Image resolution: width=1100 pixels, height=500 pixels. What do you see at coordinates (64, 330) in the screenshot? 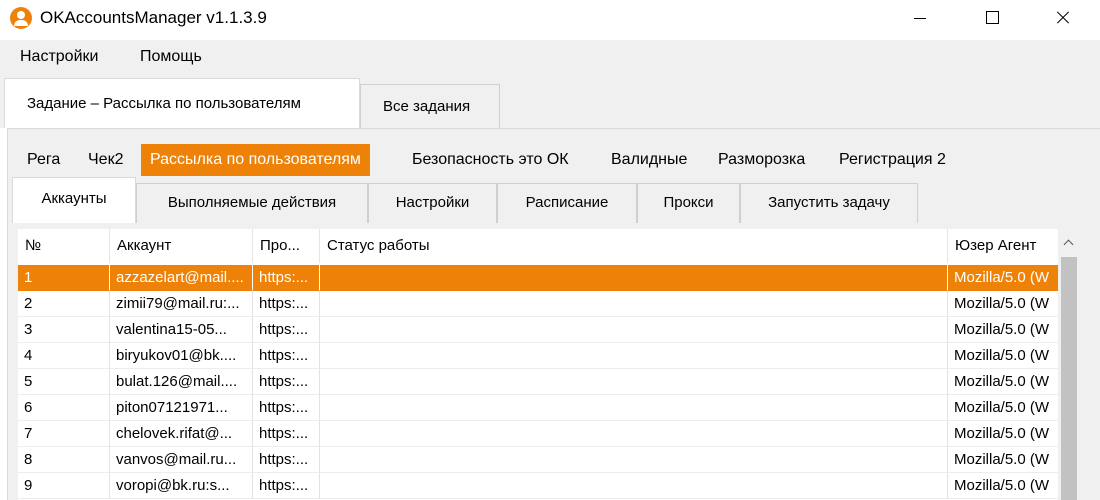
I see `cell-number: 3` at bounding box center [64, 330].